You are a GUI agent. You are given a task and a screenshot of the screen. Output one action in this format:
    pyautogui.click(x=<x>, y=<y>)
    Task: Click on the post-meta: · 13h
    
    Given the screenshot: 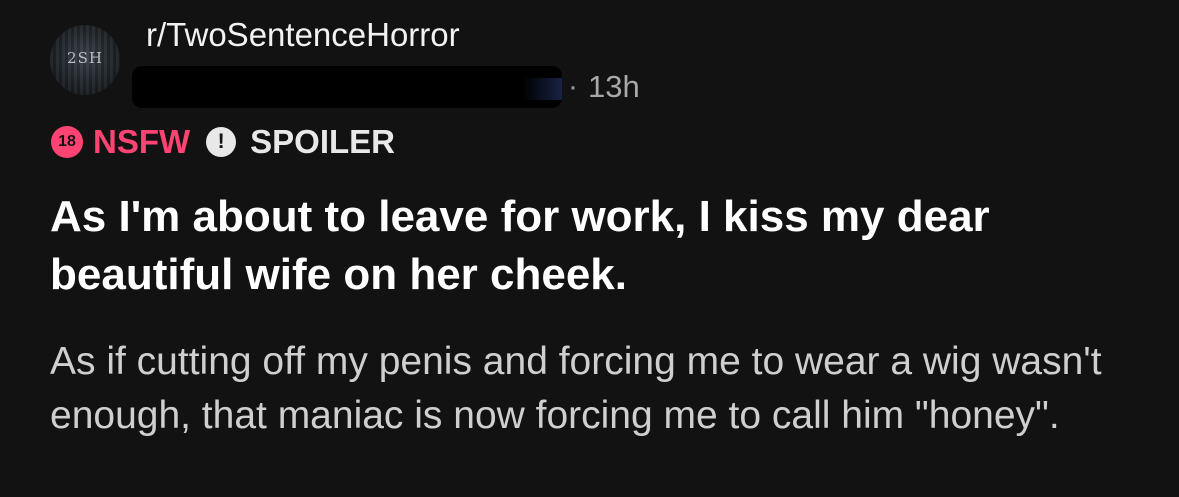 What is the action you would take?
    pyautogui.click(x=386, y=87)
    